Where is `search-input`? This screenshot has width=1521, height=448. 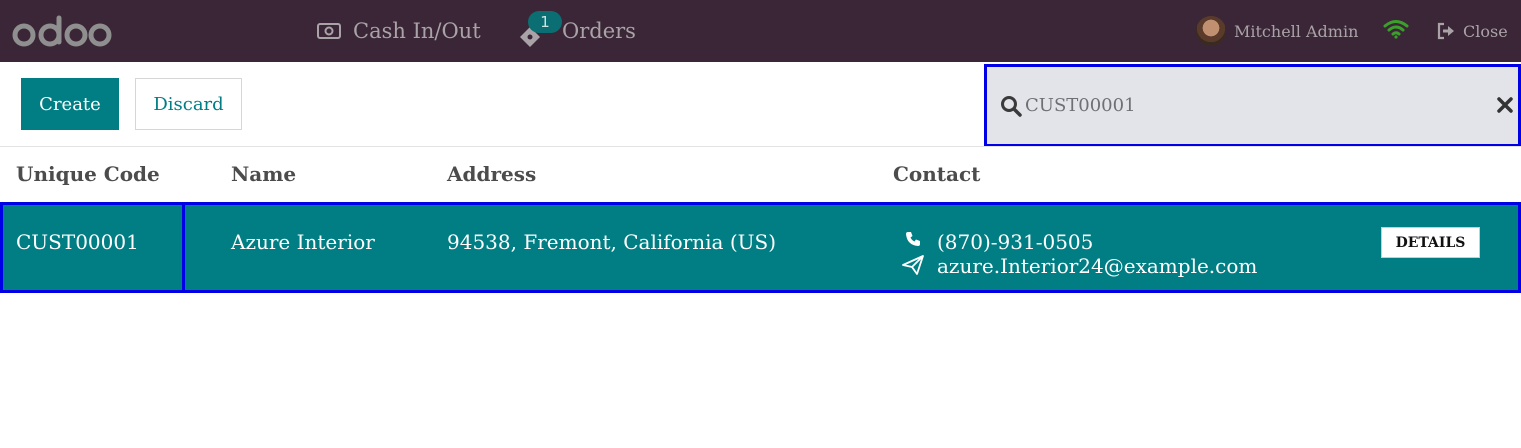
search-input is located at coordinates (1245, 105).